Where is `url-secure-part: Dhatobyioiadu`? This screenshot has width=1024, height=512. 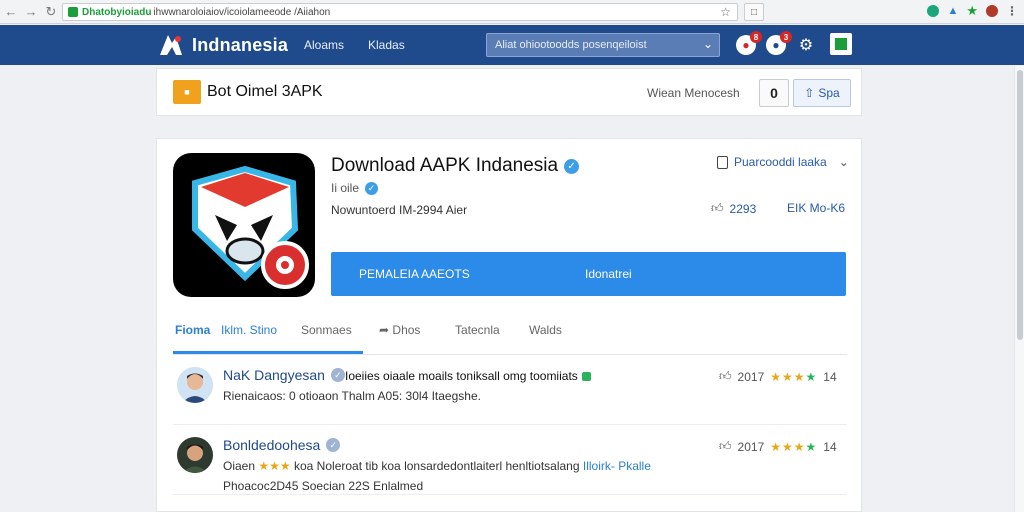 url-secure-part: Dhatobyioiadu is located at coordinates (117, 12).